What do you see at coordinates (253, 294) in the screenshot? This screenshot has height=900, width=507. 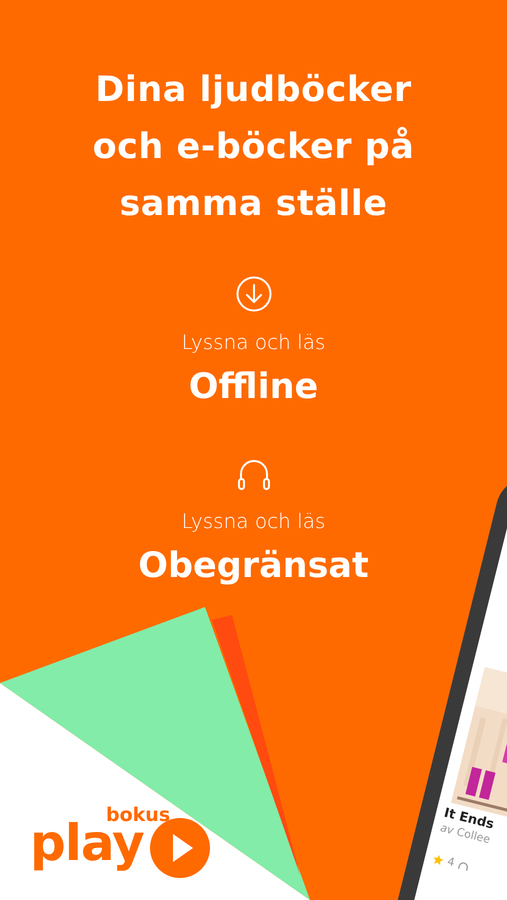 I see `download-icon` at bounding box center [253, 294].